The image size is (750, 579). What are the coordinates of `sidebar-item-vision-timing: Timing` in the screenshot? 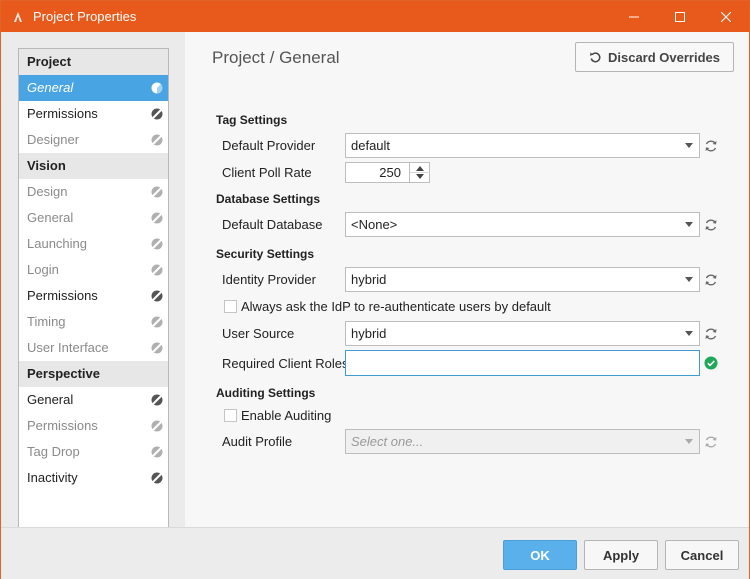 It's located at (93, 322).